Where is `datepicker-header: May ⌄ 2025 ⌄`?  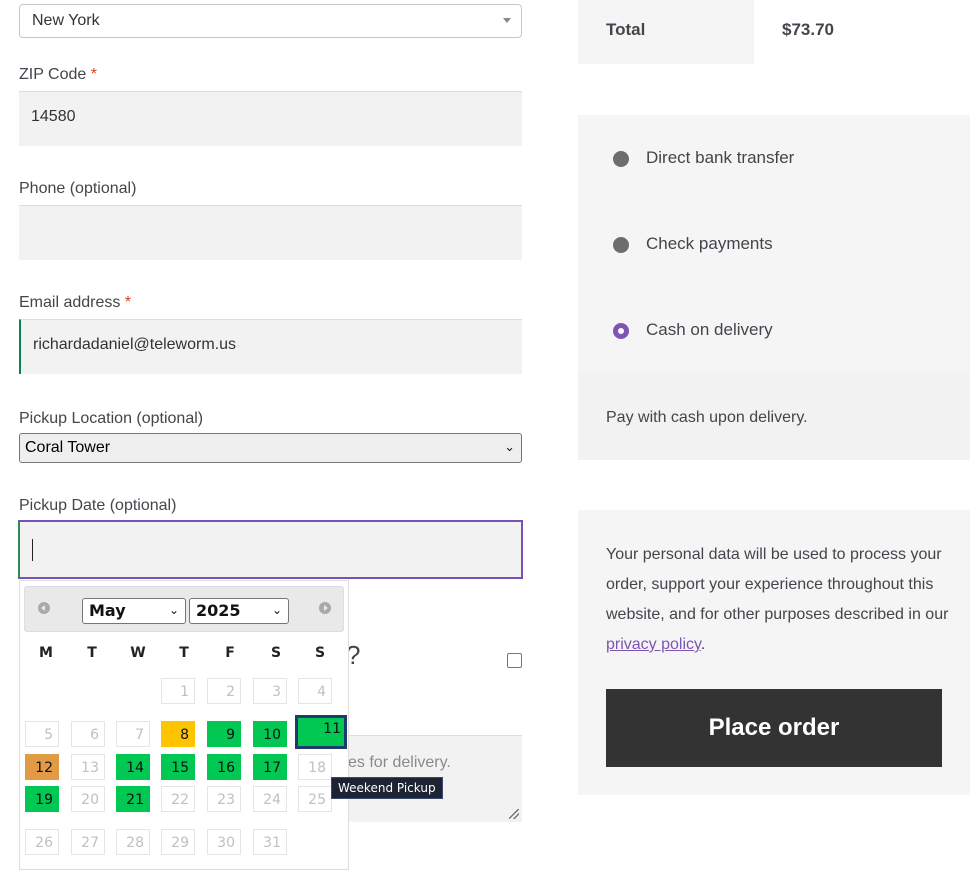
datepicker-header: May ⌄ 2025 ⌄ is located at coordinates (184, 609).